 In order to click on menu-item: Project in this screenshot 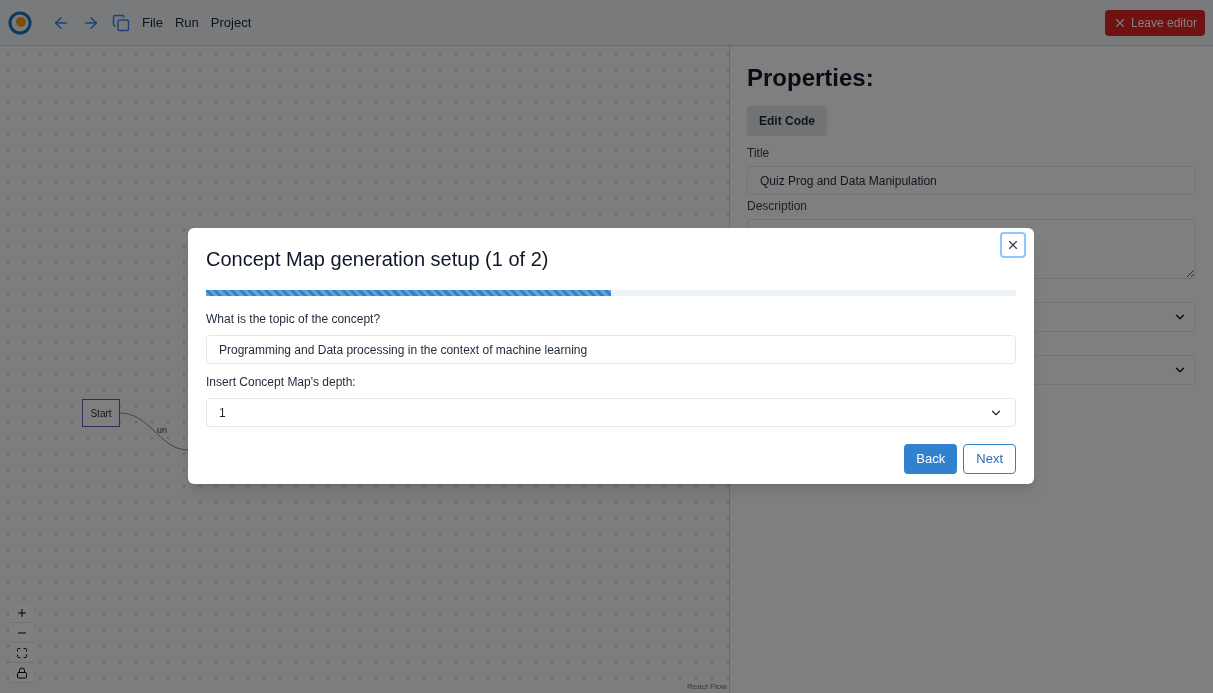, I will do `click(231, 22)`.